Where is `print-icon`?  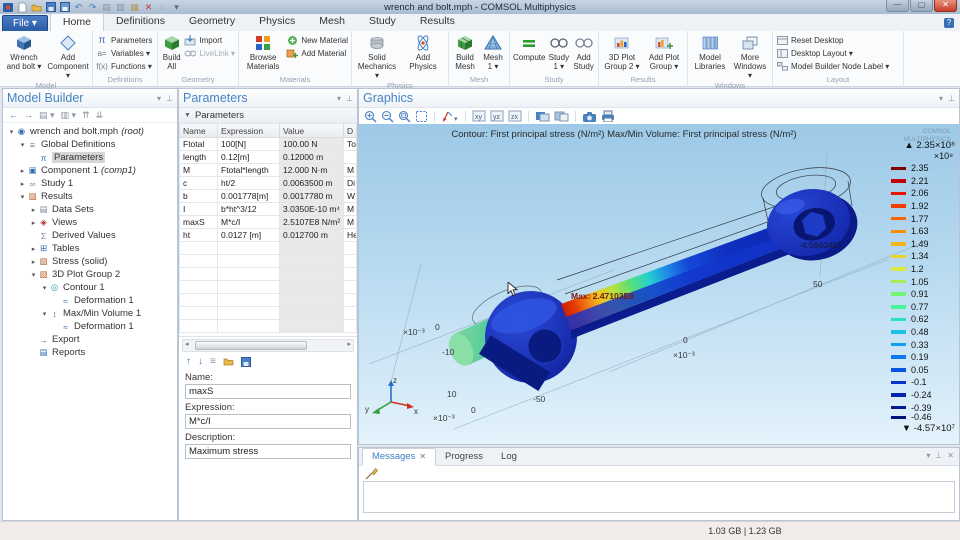 print-icon is located at coordinates (608, 116).